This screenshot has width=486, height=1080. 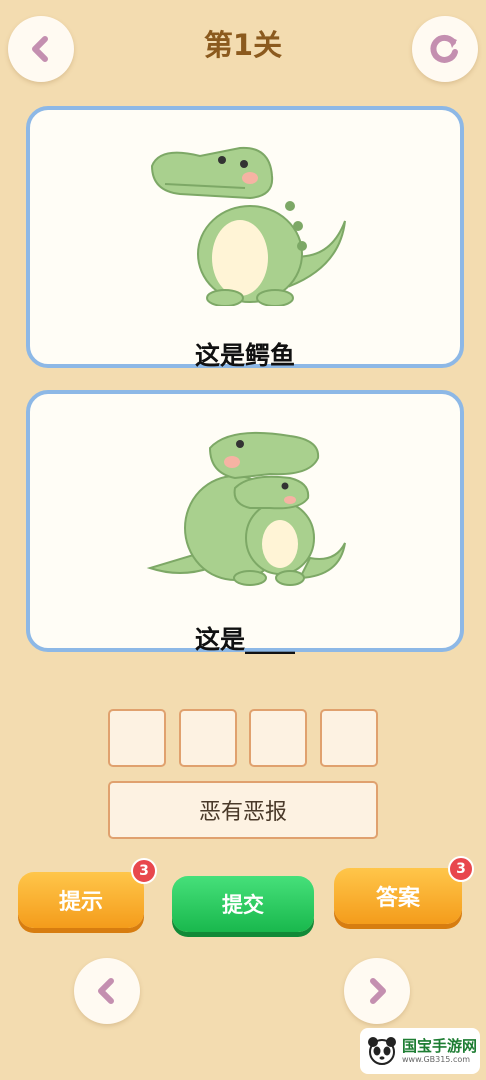 I want to click on next-level-button, so click(x=377, y=991).